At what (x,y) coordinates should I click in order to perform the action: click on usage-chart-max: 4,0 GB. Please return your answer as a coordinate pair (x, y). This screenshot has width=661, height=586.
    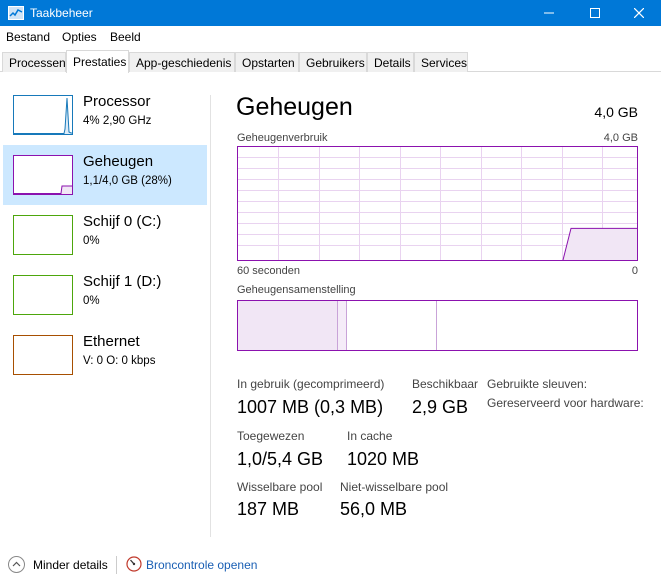
    Looking at the image, I should click on (620, 138).